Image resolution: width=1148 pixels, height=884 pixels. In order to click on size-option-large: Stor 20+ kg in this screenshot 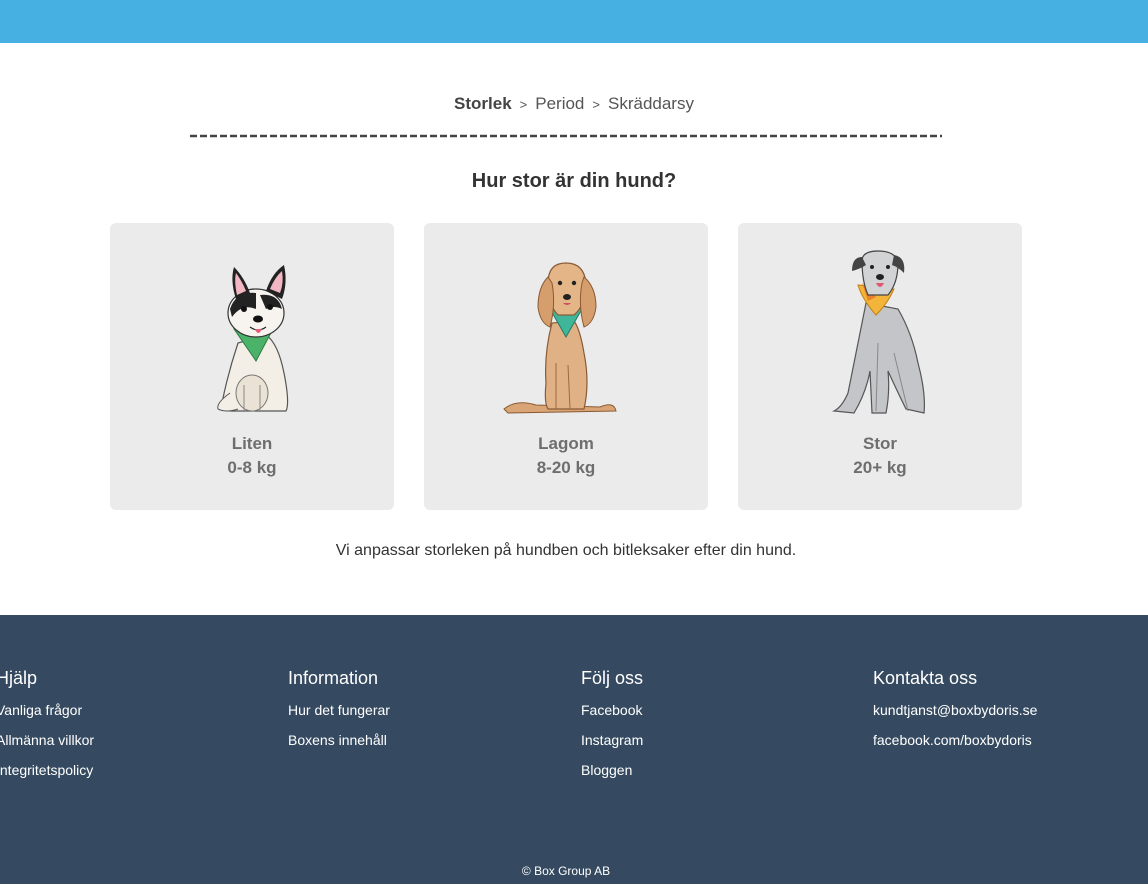, I will do `click(880, 366)`.